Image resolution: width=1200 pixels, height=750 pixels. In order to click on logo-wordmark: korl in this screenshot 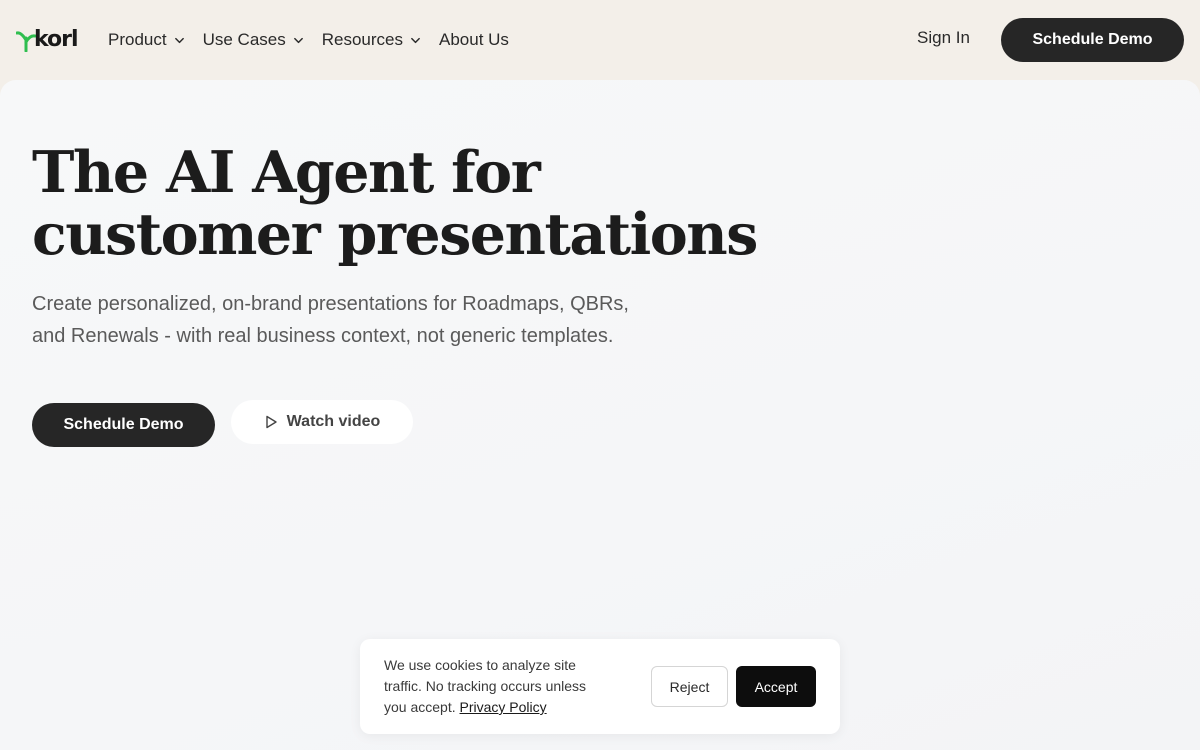, I will do `click(56, 39)`.